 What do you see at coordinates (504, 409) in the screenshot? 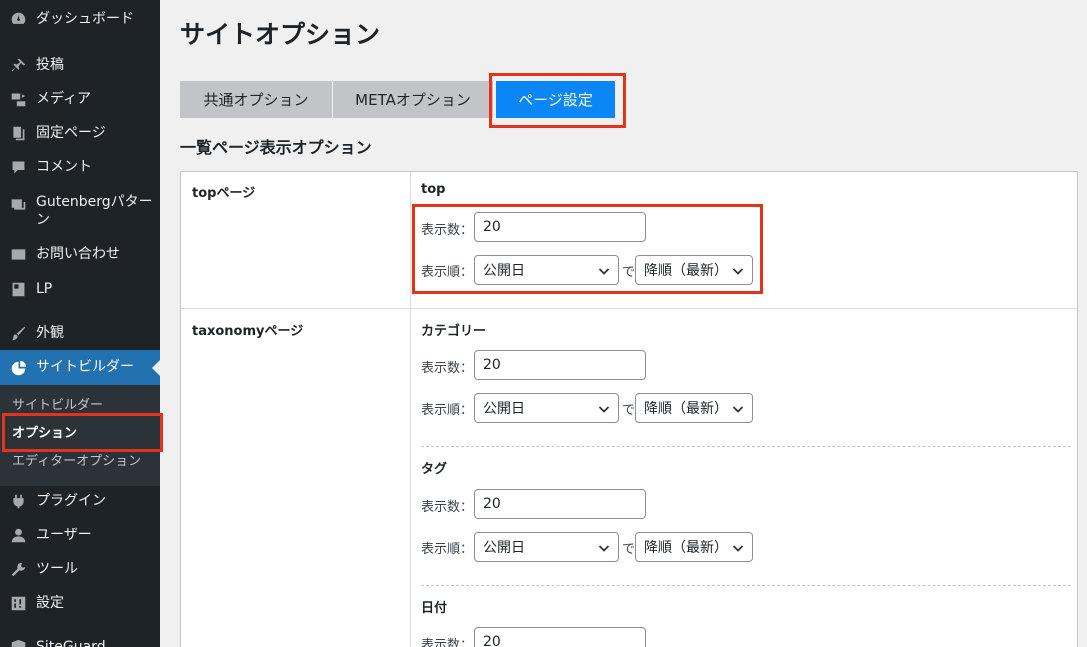
I see `category-order-value: 公開日` at bounding box center [504, 409].